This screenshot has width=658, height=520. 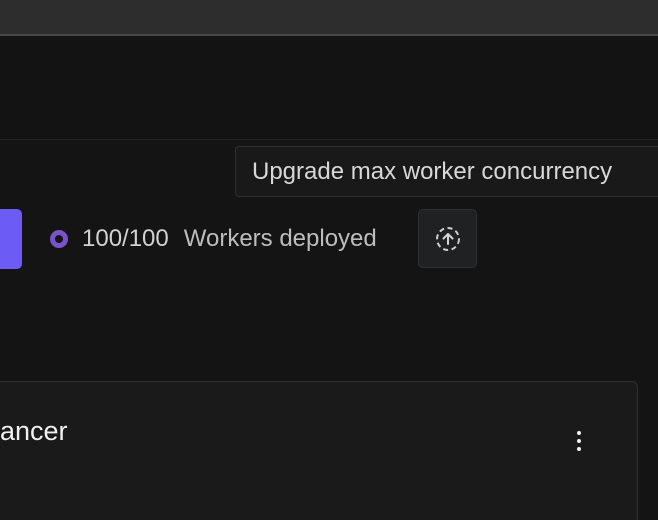 I want to click on worker-count: 100/100, so click(x=125, y=238).